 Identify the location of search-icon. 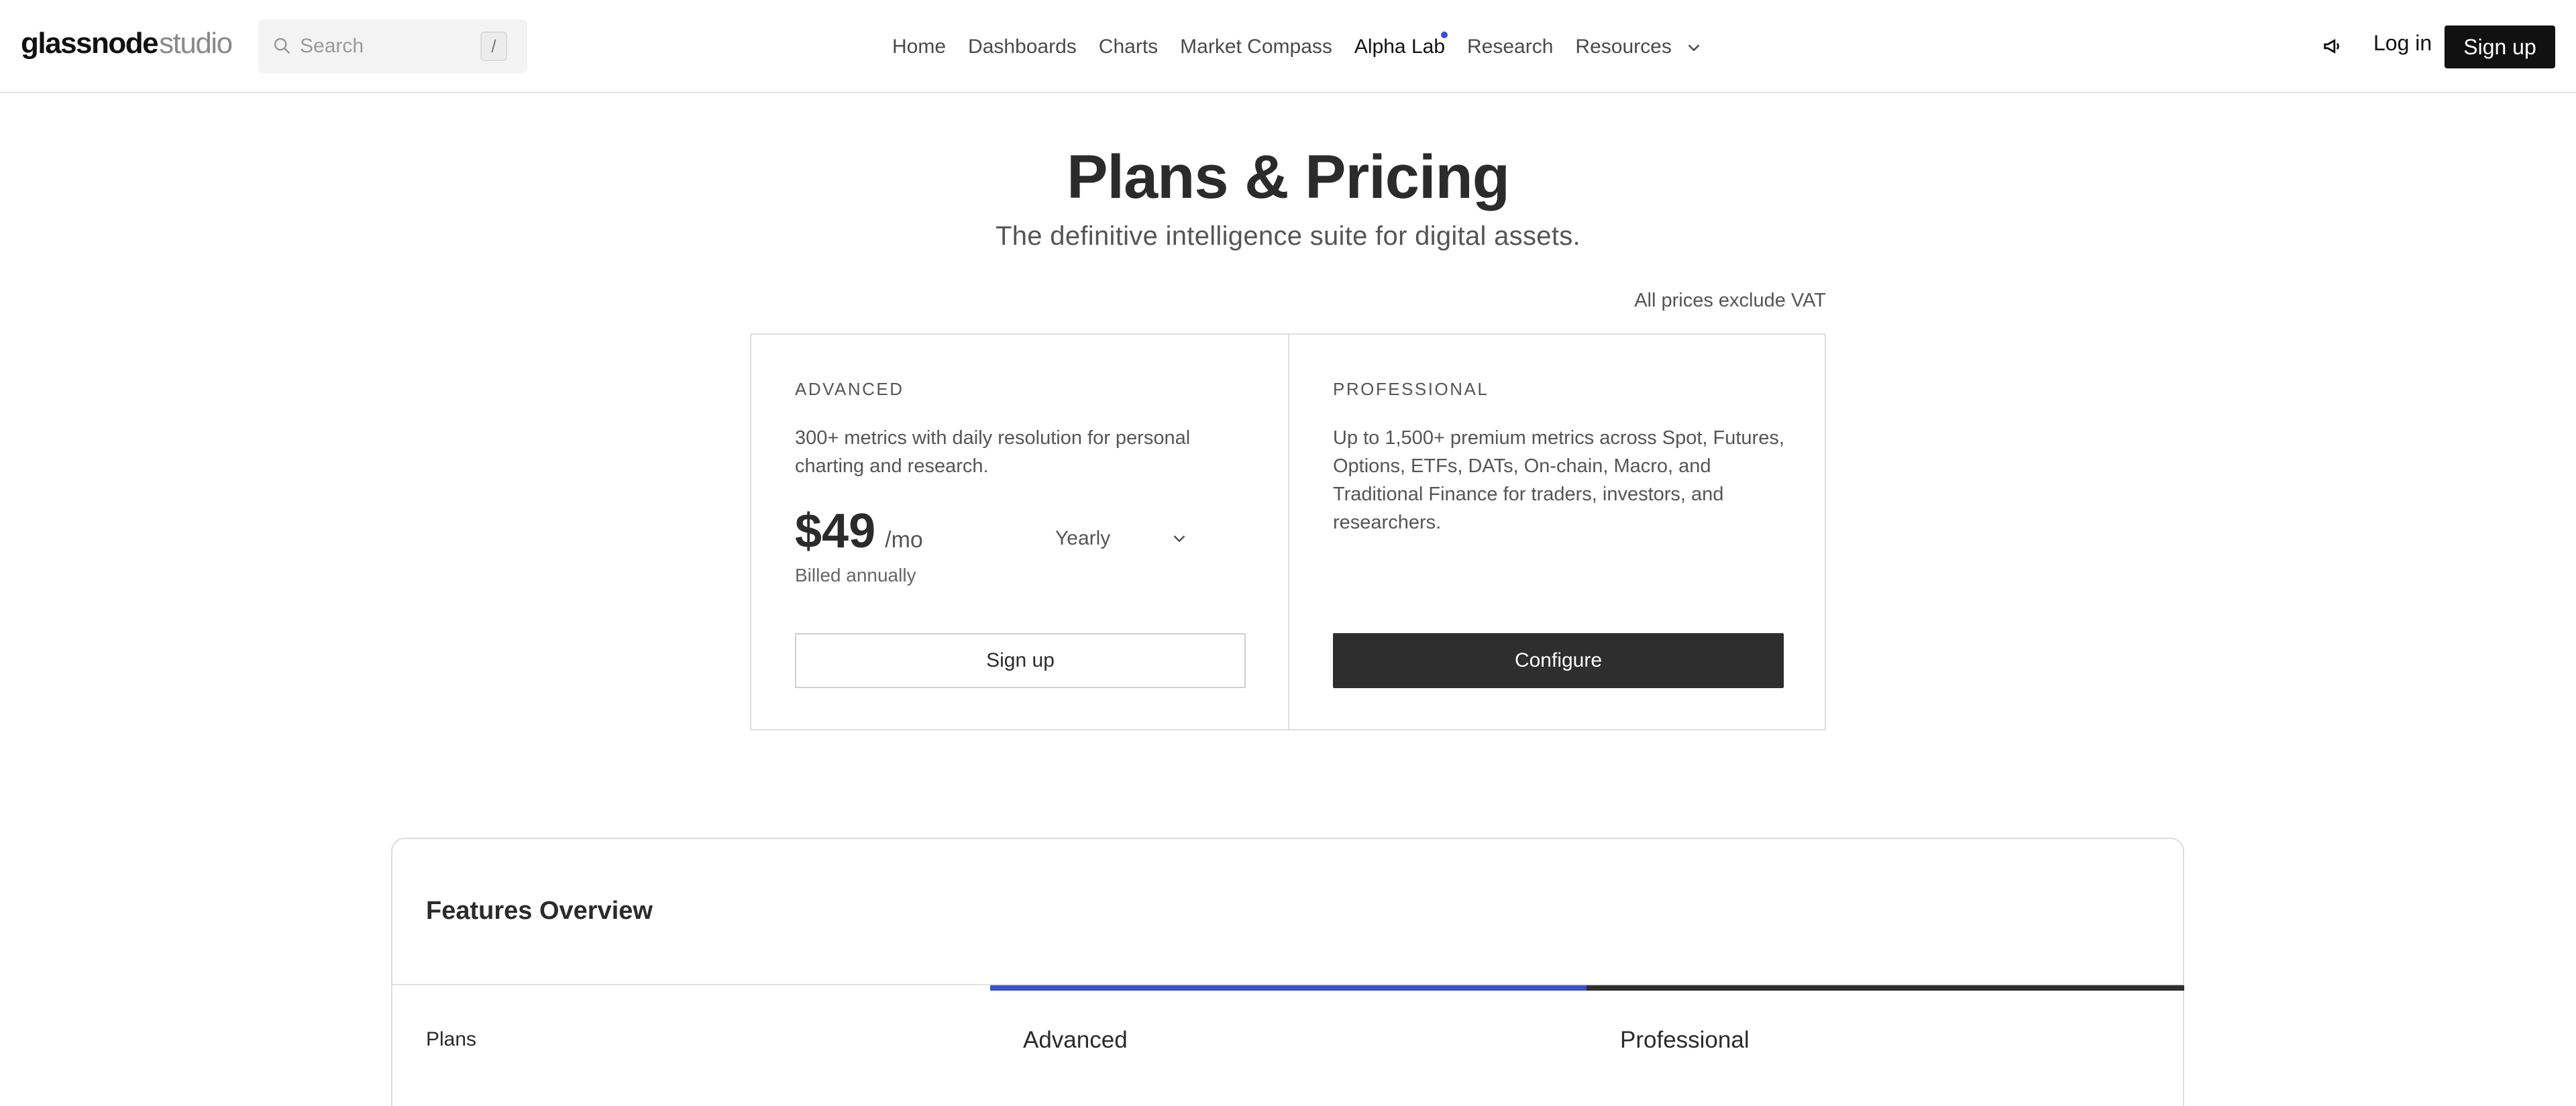
(282, 46).